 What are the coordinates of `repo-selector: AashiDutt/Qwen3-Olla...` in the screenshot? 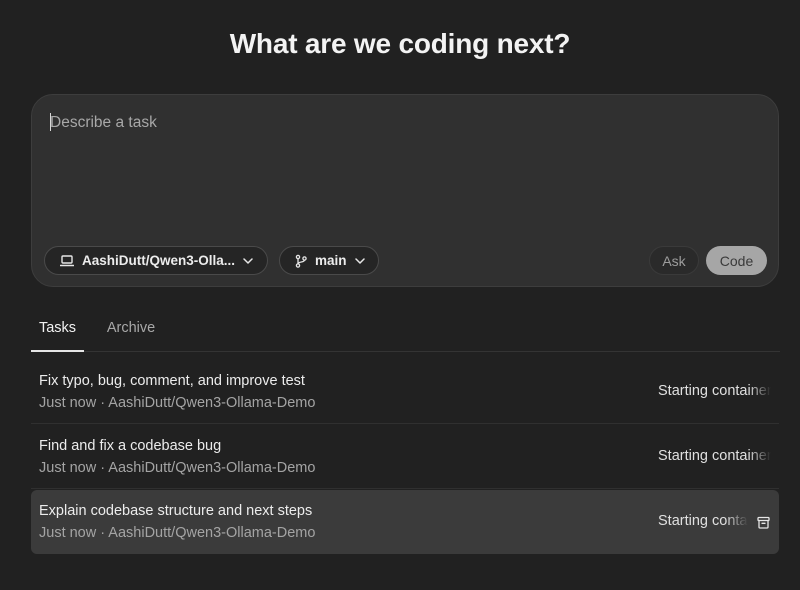 It's located at (156, 260).